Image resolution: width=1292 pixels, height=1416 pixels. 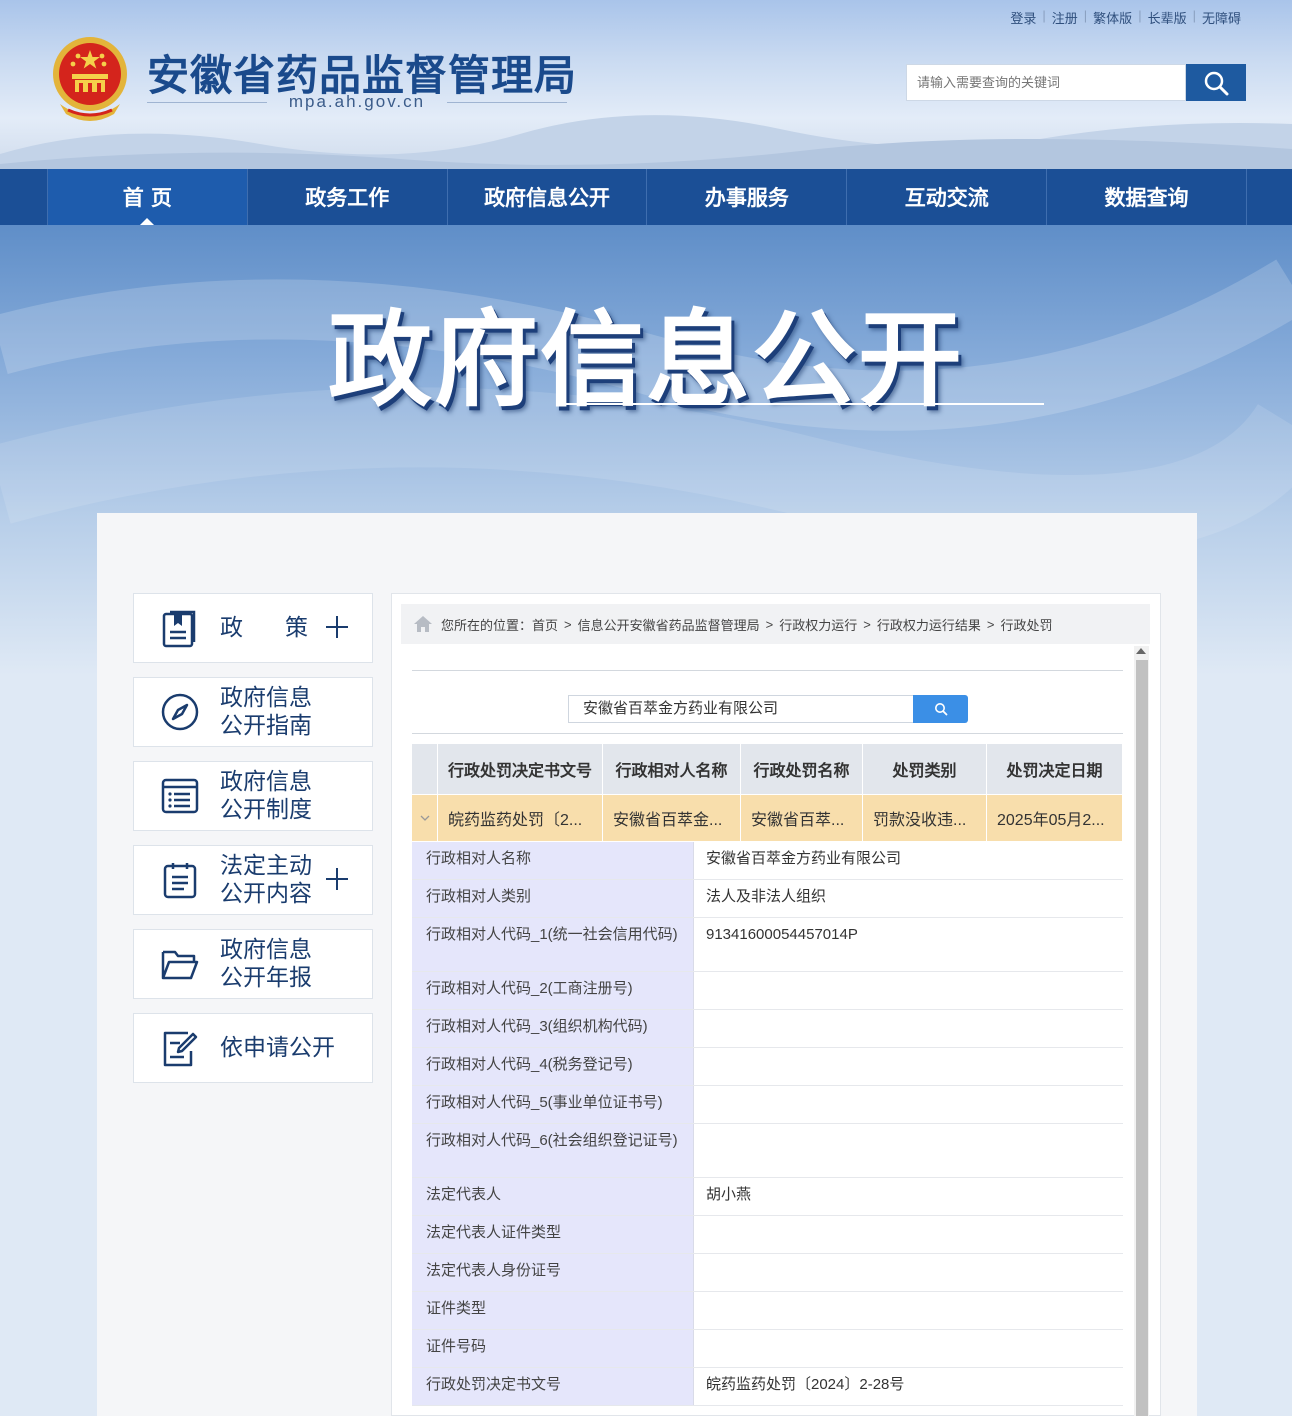 I want to click on breadcrumb-prefix: 您所在的位置：, so click(x=487, y=625).